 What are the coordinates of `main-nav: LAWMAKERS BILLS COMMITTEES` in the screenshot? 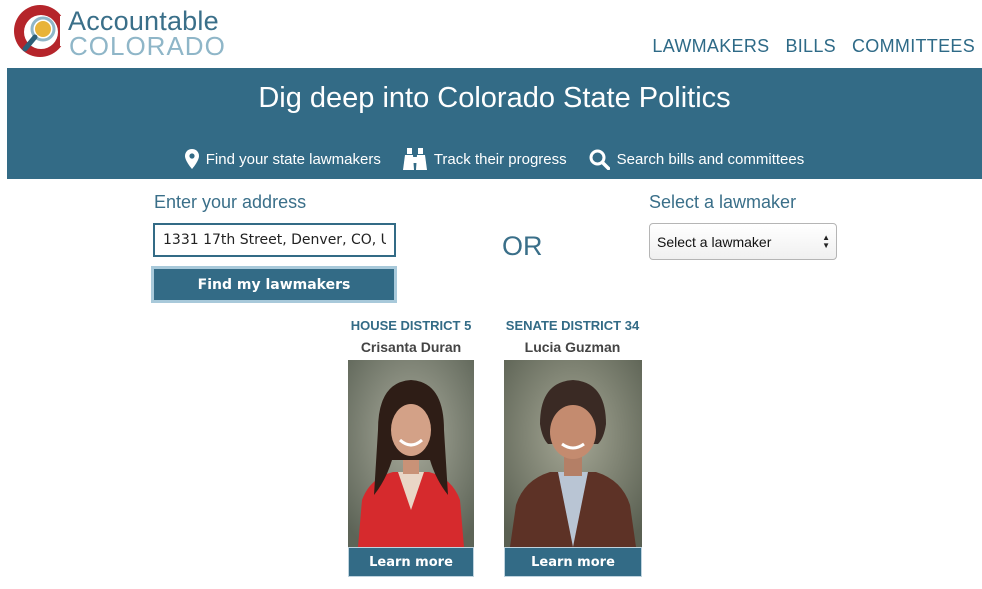 It's located at (813, 46).